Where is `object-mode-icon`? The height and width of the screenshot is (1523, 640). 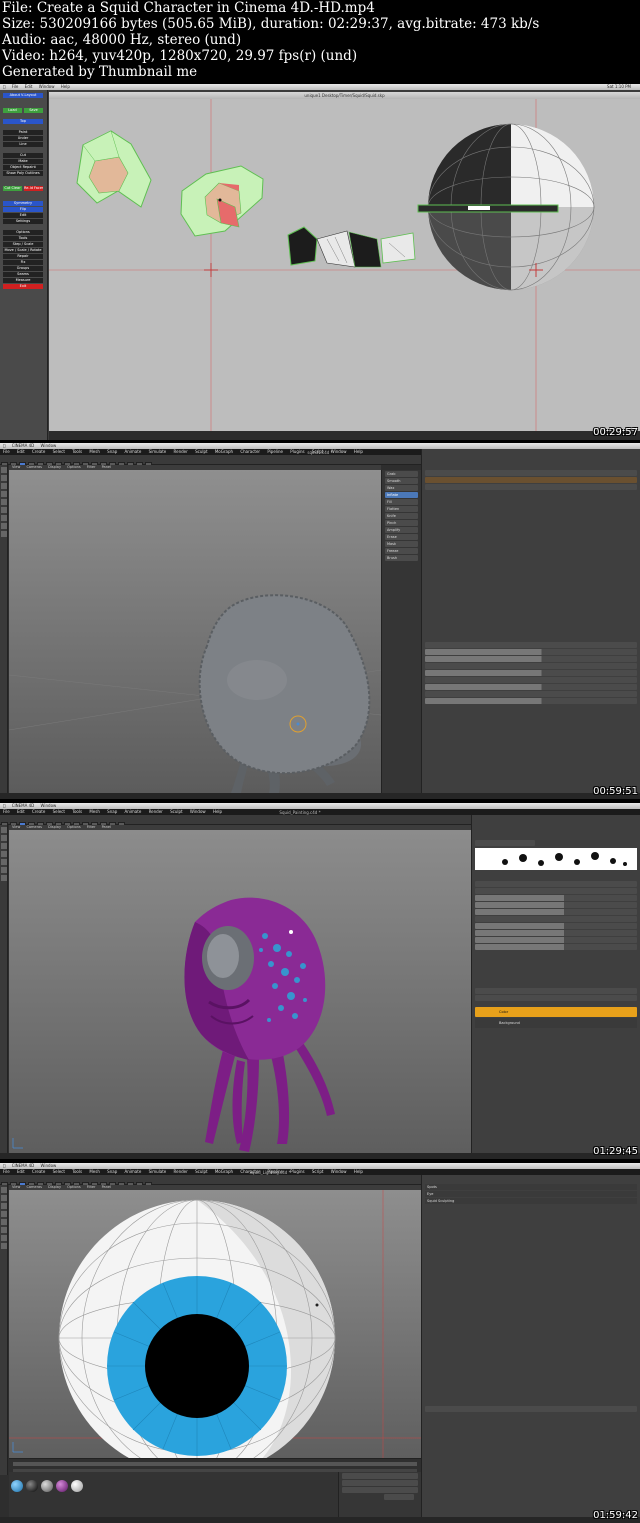
object-mode-icon is located at coordinates (4, 1198).